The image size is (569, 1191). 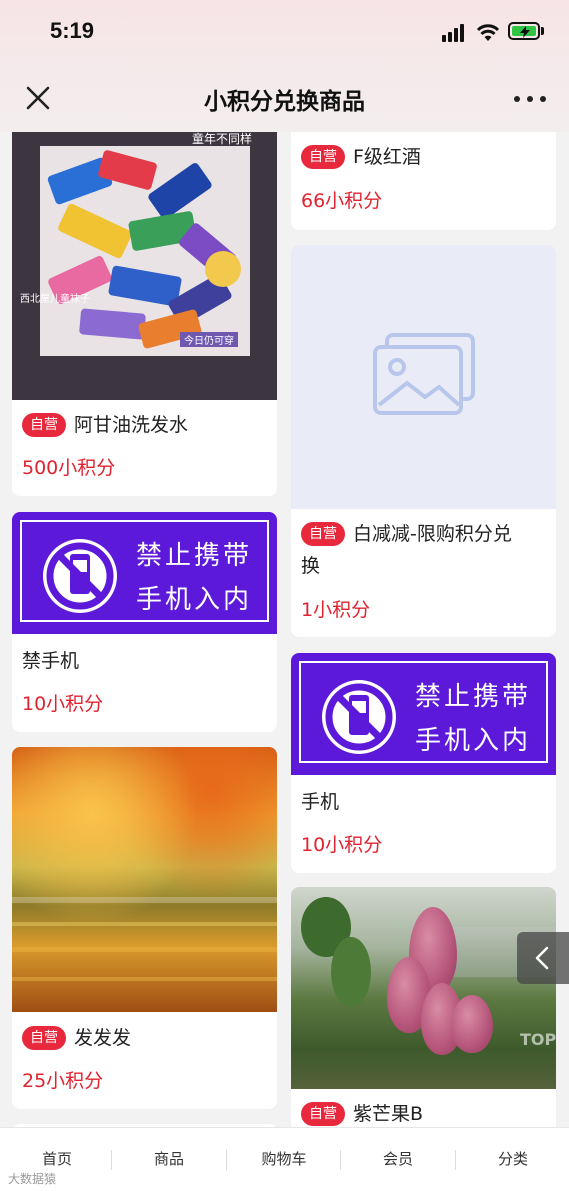 What do you see at coordinates (398, 1158) in the screenshot?
I see `tab-member: 会员` at bounding box center [398, 1158].